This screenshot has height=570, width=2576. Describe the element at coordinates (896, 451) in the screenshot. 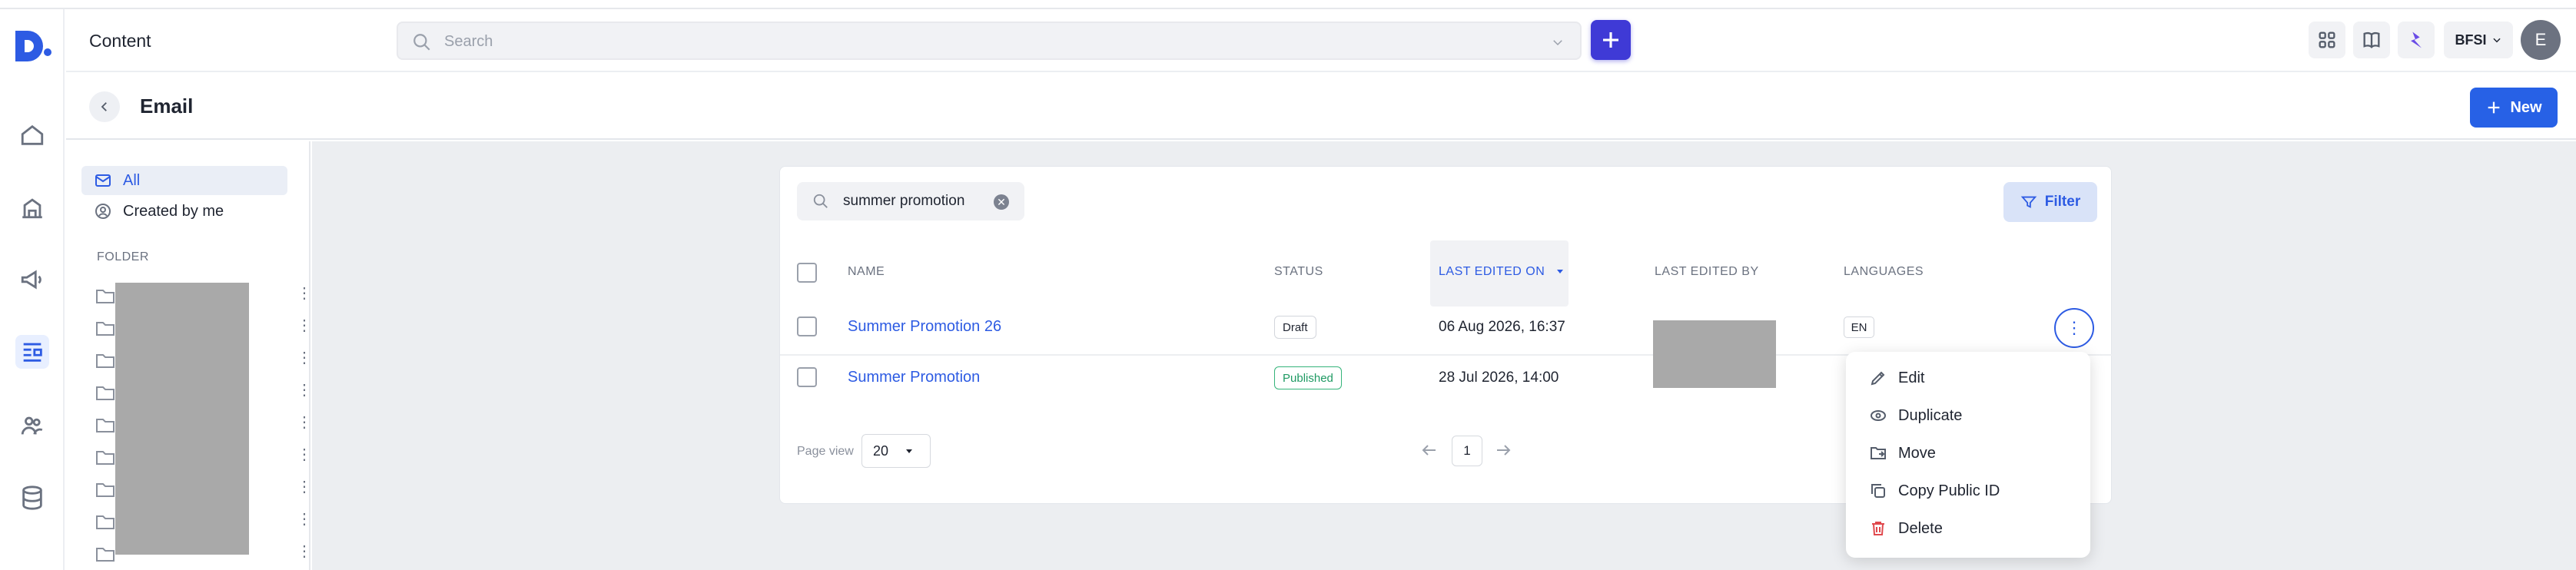

I see `page-size-select: 20` at that location.